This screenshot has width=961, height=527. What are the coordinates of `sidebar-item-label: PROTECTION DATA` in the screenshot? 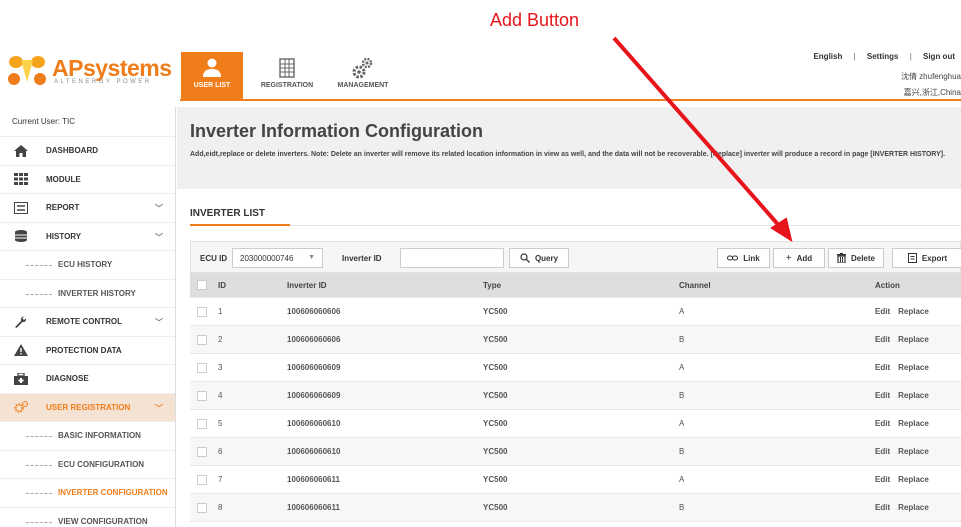 It's located at (84, 350).